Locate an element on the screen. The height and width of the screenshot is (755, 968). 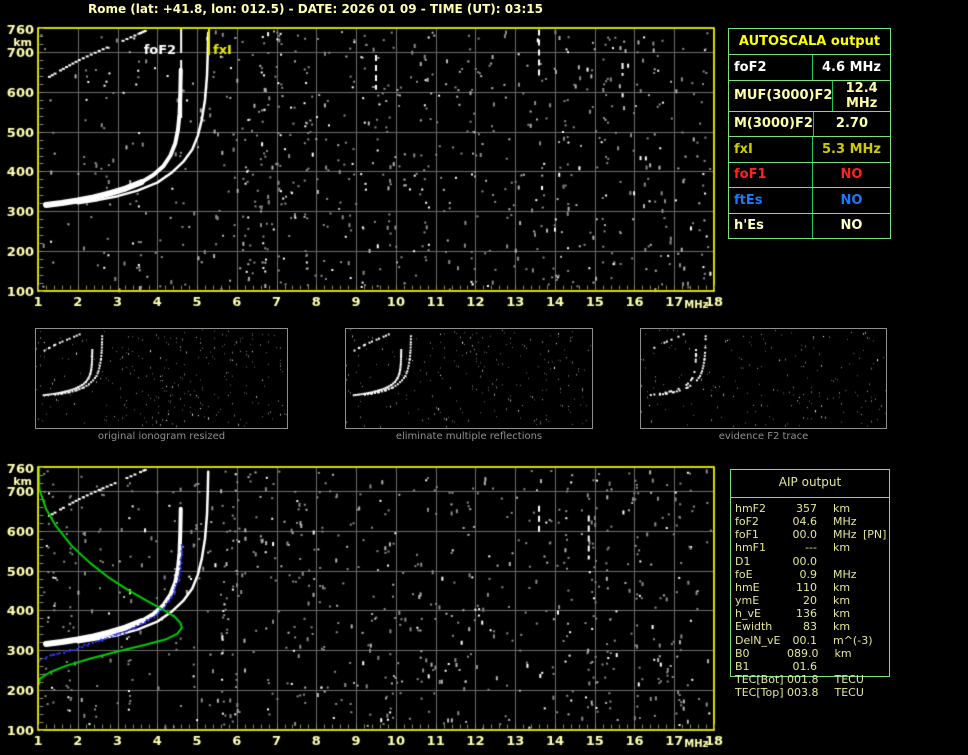
aip-value: 83 is located at coordinates (810, 627).